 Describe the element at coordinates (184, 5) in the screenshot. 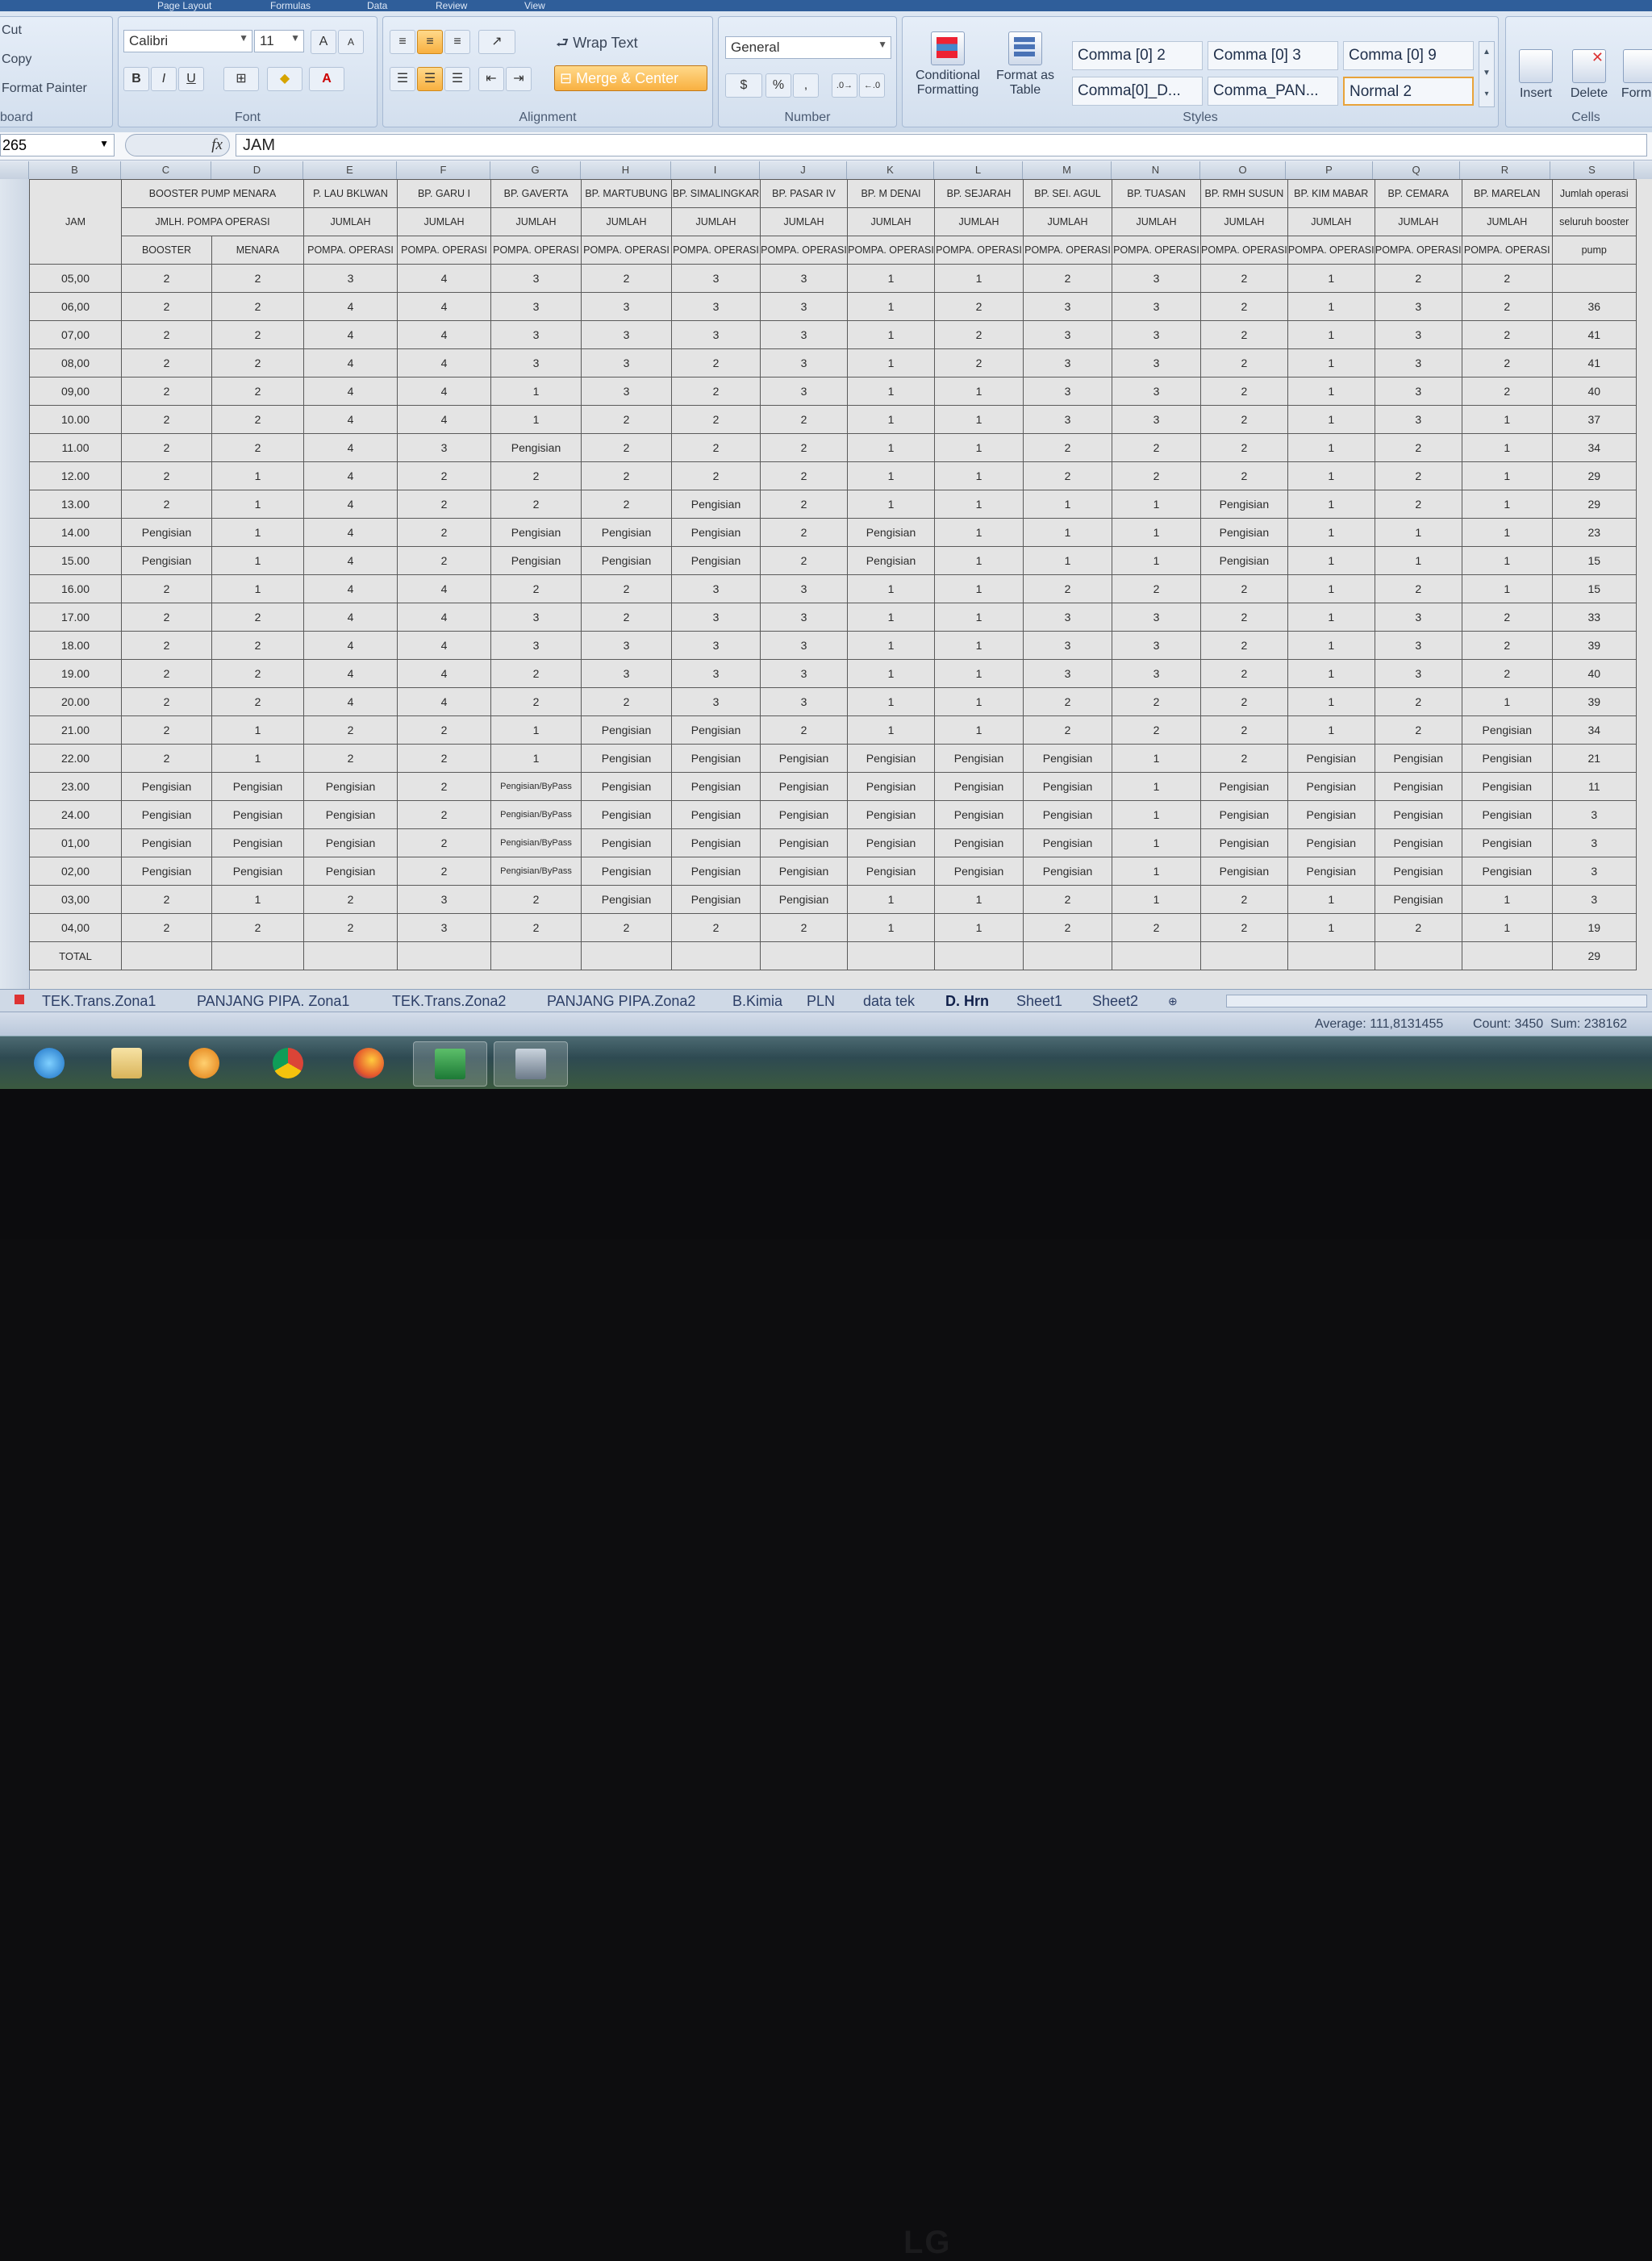

I see `tab-page-layout: Page Layout` at that location.